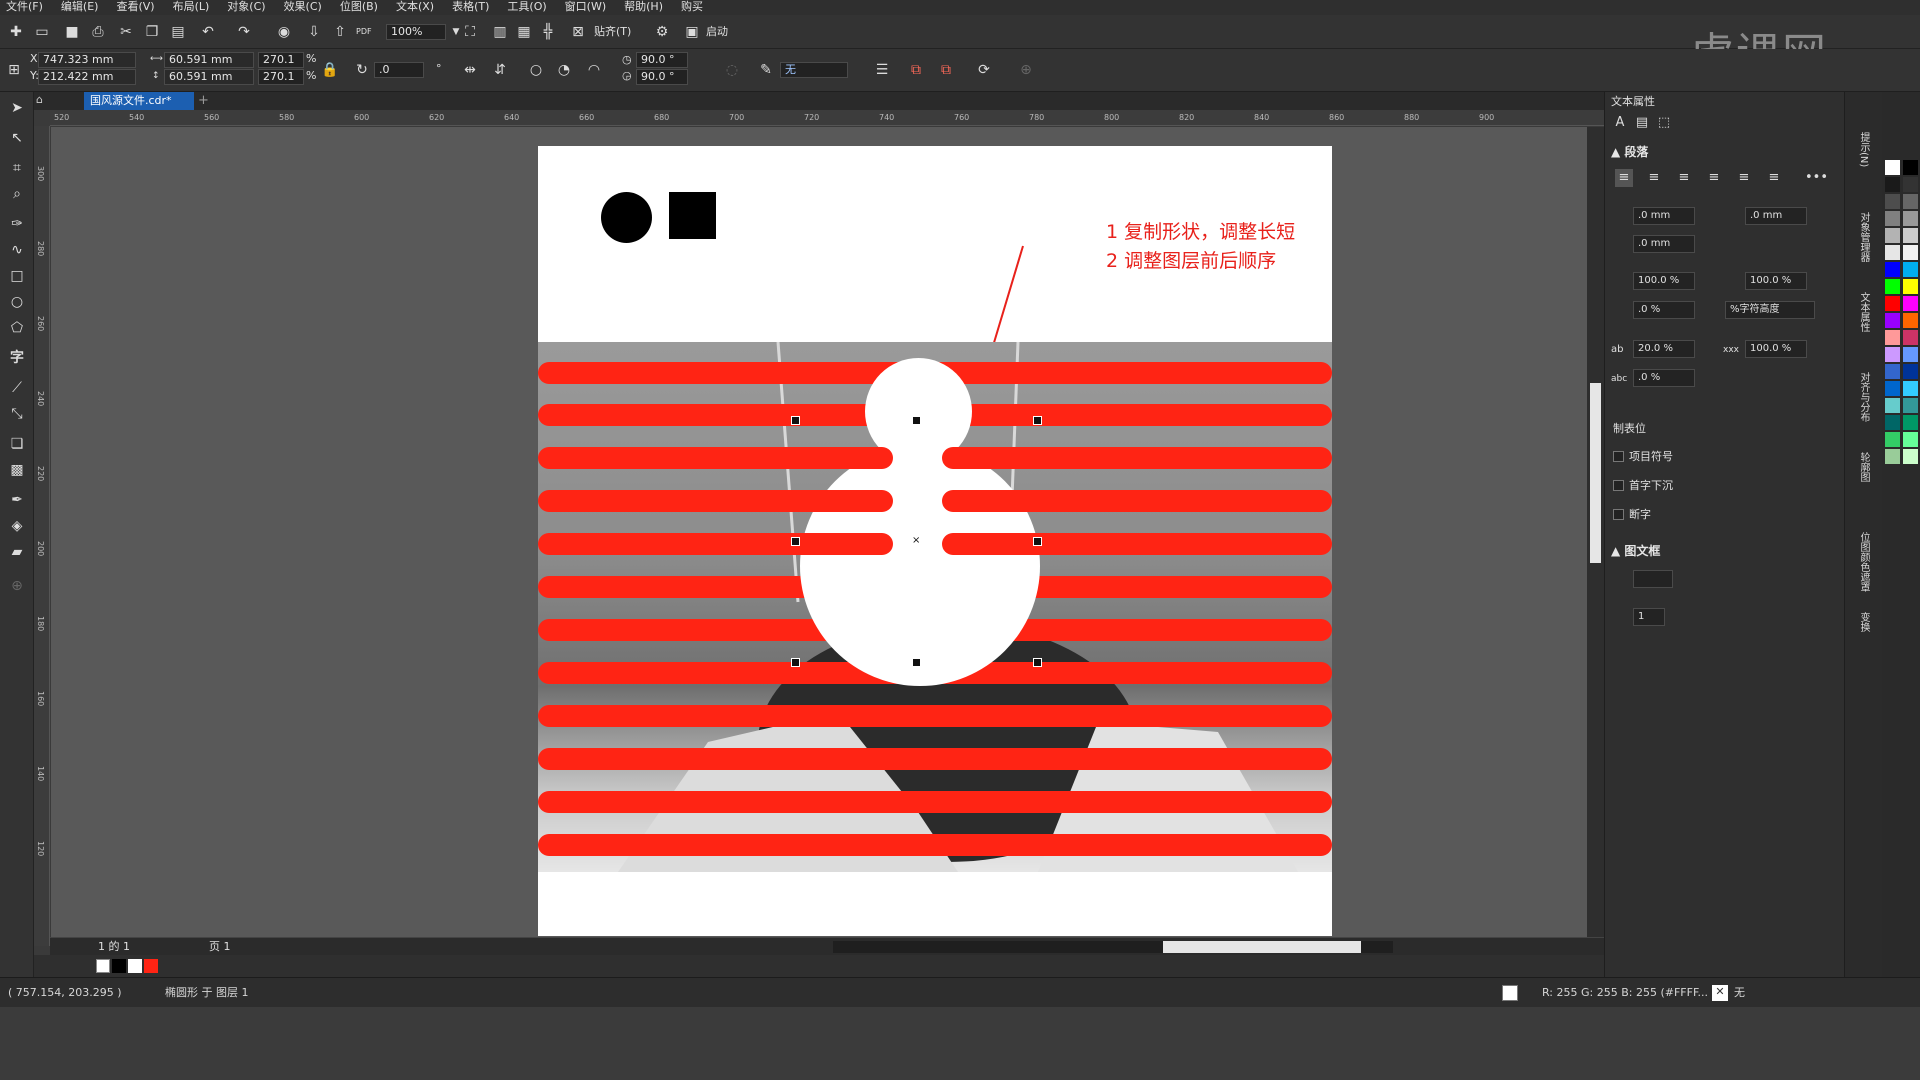 This screenshot has height=1080, width=1920. What do you see at coordinates (415, 7) in the screenshot?
I see `menu-item: 文本(X)` at bounding box center [415, 7].